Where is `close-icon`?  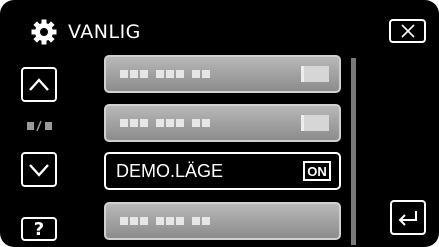 close-icon is located at coordinates (407, 31).